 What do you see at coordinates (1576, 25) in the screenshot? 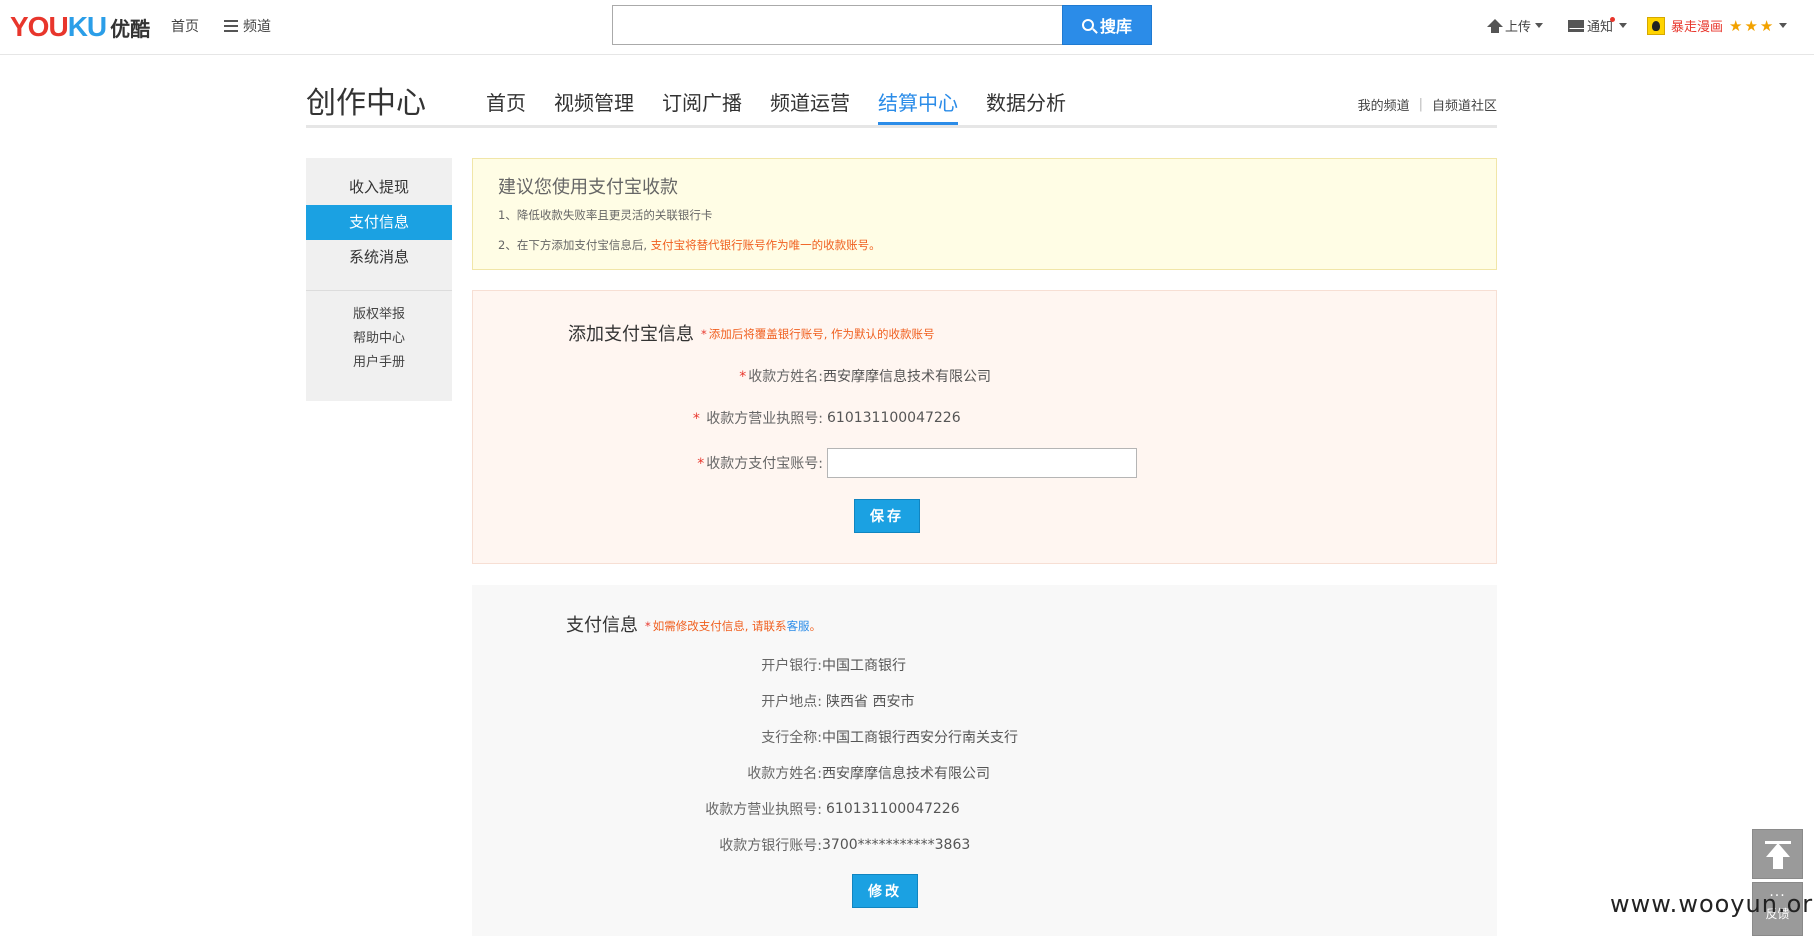
I see `mail-icon` at bounding box center [1576, 25].